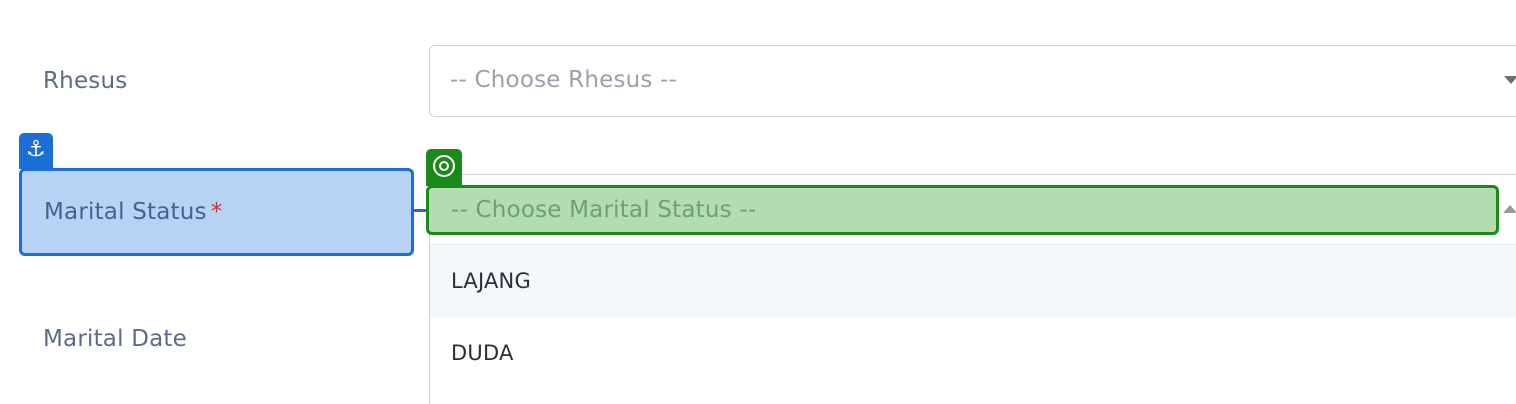 The height and width of the screenshot is (404, 1516). Describe the element at coordinates (444, 167) in the screenshot. I see `target-icon` at that location.